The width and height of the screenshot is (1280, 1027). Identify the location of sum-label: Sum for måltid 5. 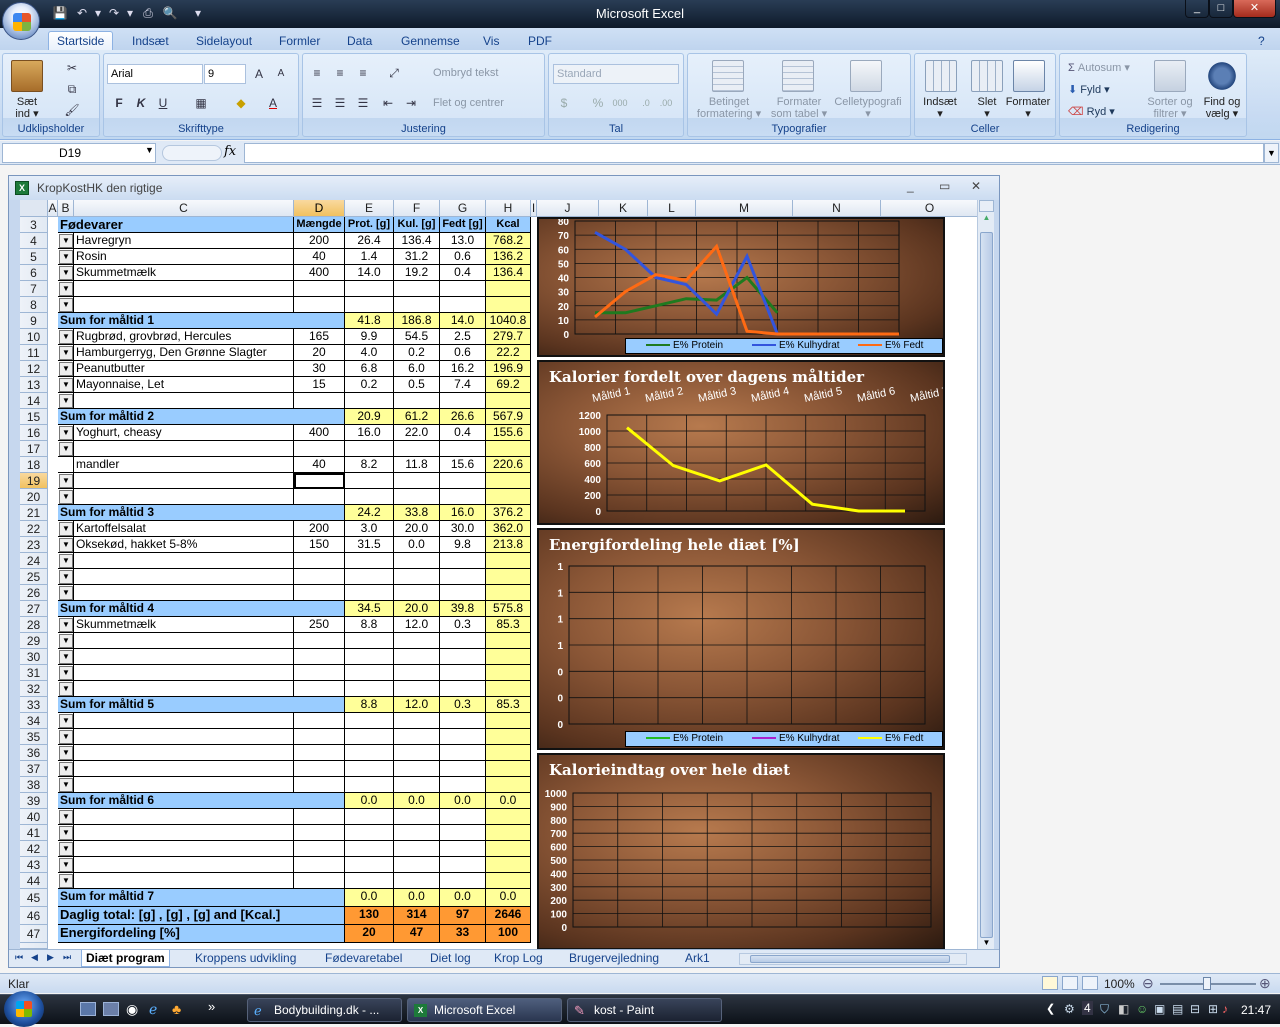
(201, 705).